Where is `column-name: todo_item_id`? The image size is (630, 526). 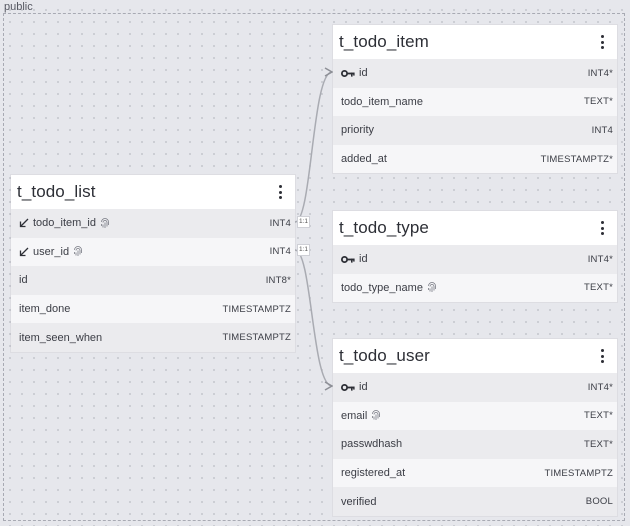 column-name: todo_item_id is located at coordinates (64, 223).